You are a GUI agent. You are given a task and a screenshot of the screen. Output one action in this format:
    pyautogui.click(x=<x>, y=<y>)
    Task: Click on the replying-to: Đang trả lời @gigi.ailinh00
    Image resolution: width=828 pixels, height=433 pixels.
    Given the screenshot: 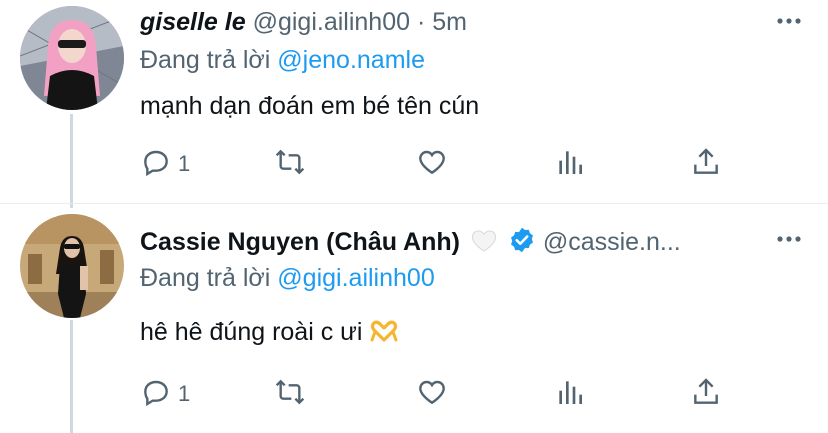 What is the action you would take?
    pyautogui.click(x=287, y=278)
    